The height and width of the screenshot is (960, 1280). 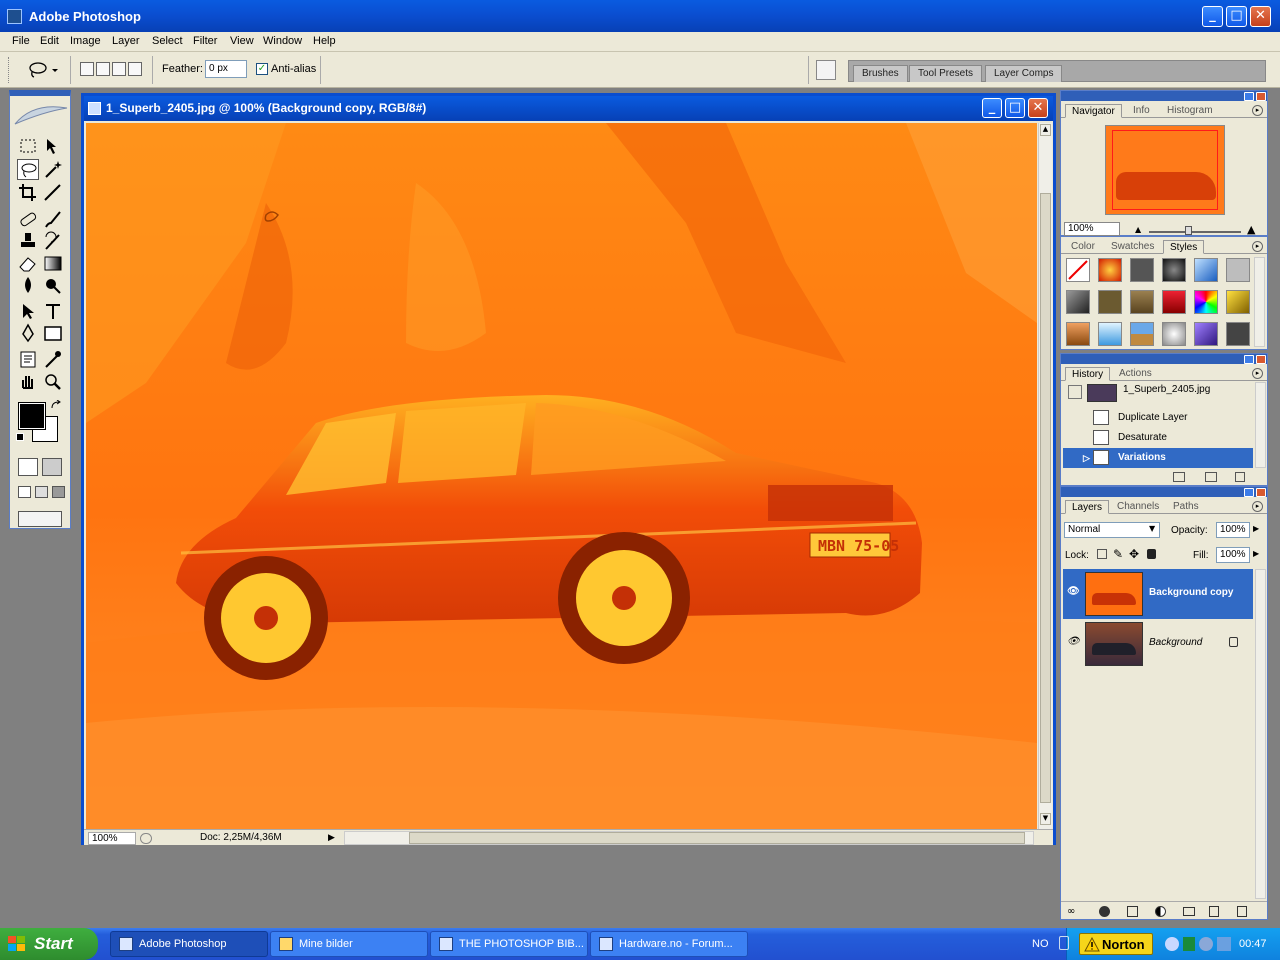 What do you see at coordinates (28, 192) in the screenshot?
I see `crop-tool-icon` at bounding box center [28, 192].